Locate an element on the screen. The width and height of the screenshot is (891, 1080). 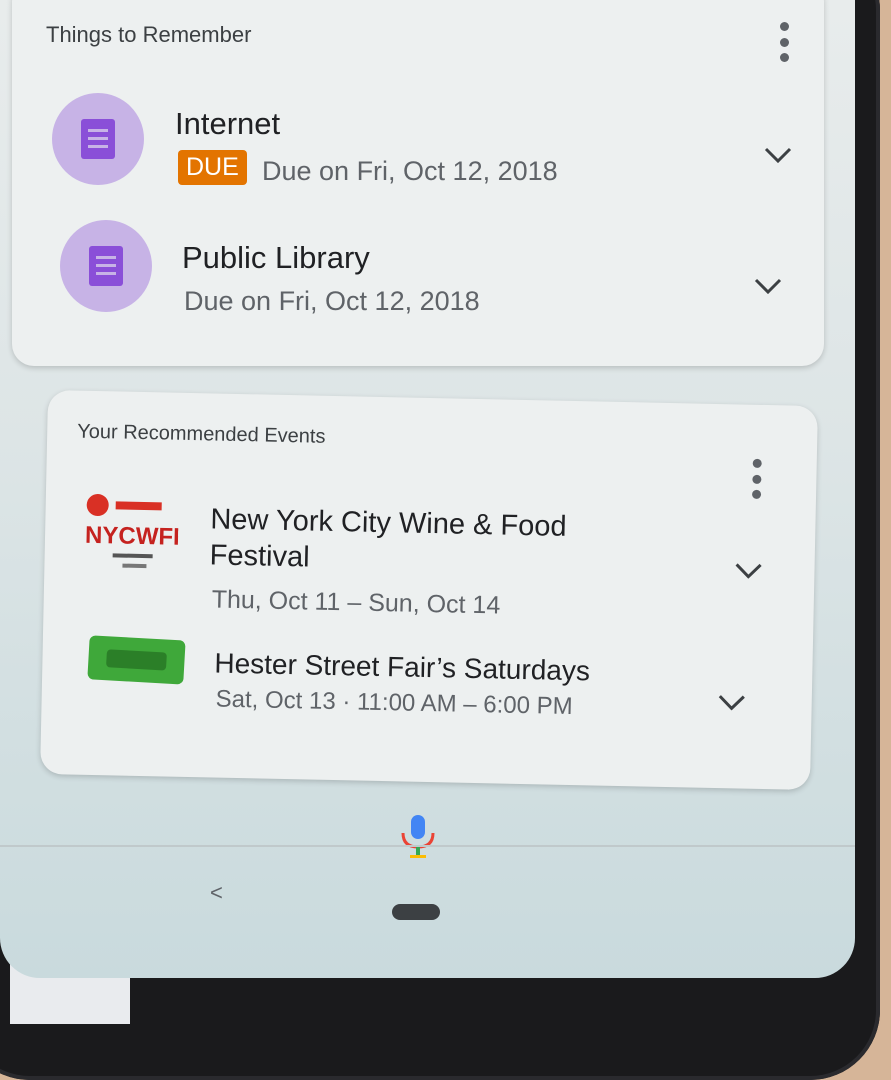
event-dates: Thu, Oct 11 – Sun, Oct 14 is located at coordinates (356, 602).